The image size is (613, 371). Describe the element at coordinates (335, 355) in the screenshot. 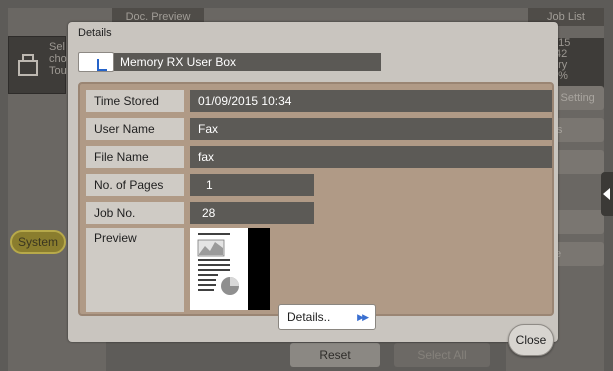

I see `reset-button: Reset` at that location.